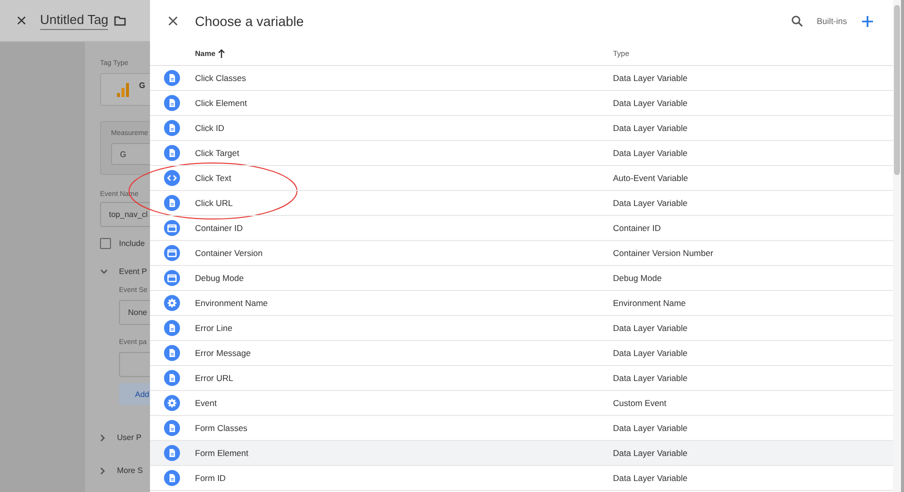 This screenshot has width=904, height=492. I want to click on tag-type-selector: G, so click(125, 89).